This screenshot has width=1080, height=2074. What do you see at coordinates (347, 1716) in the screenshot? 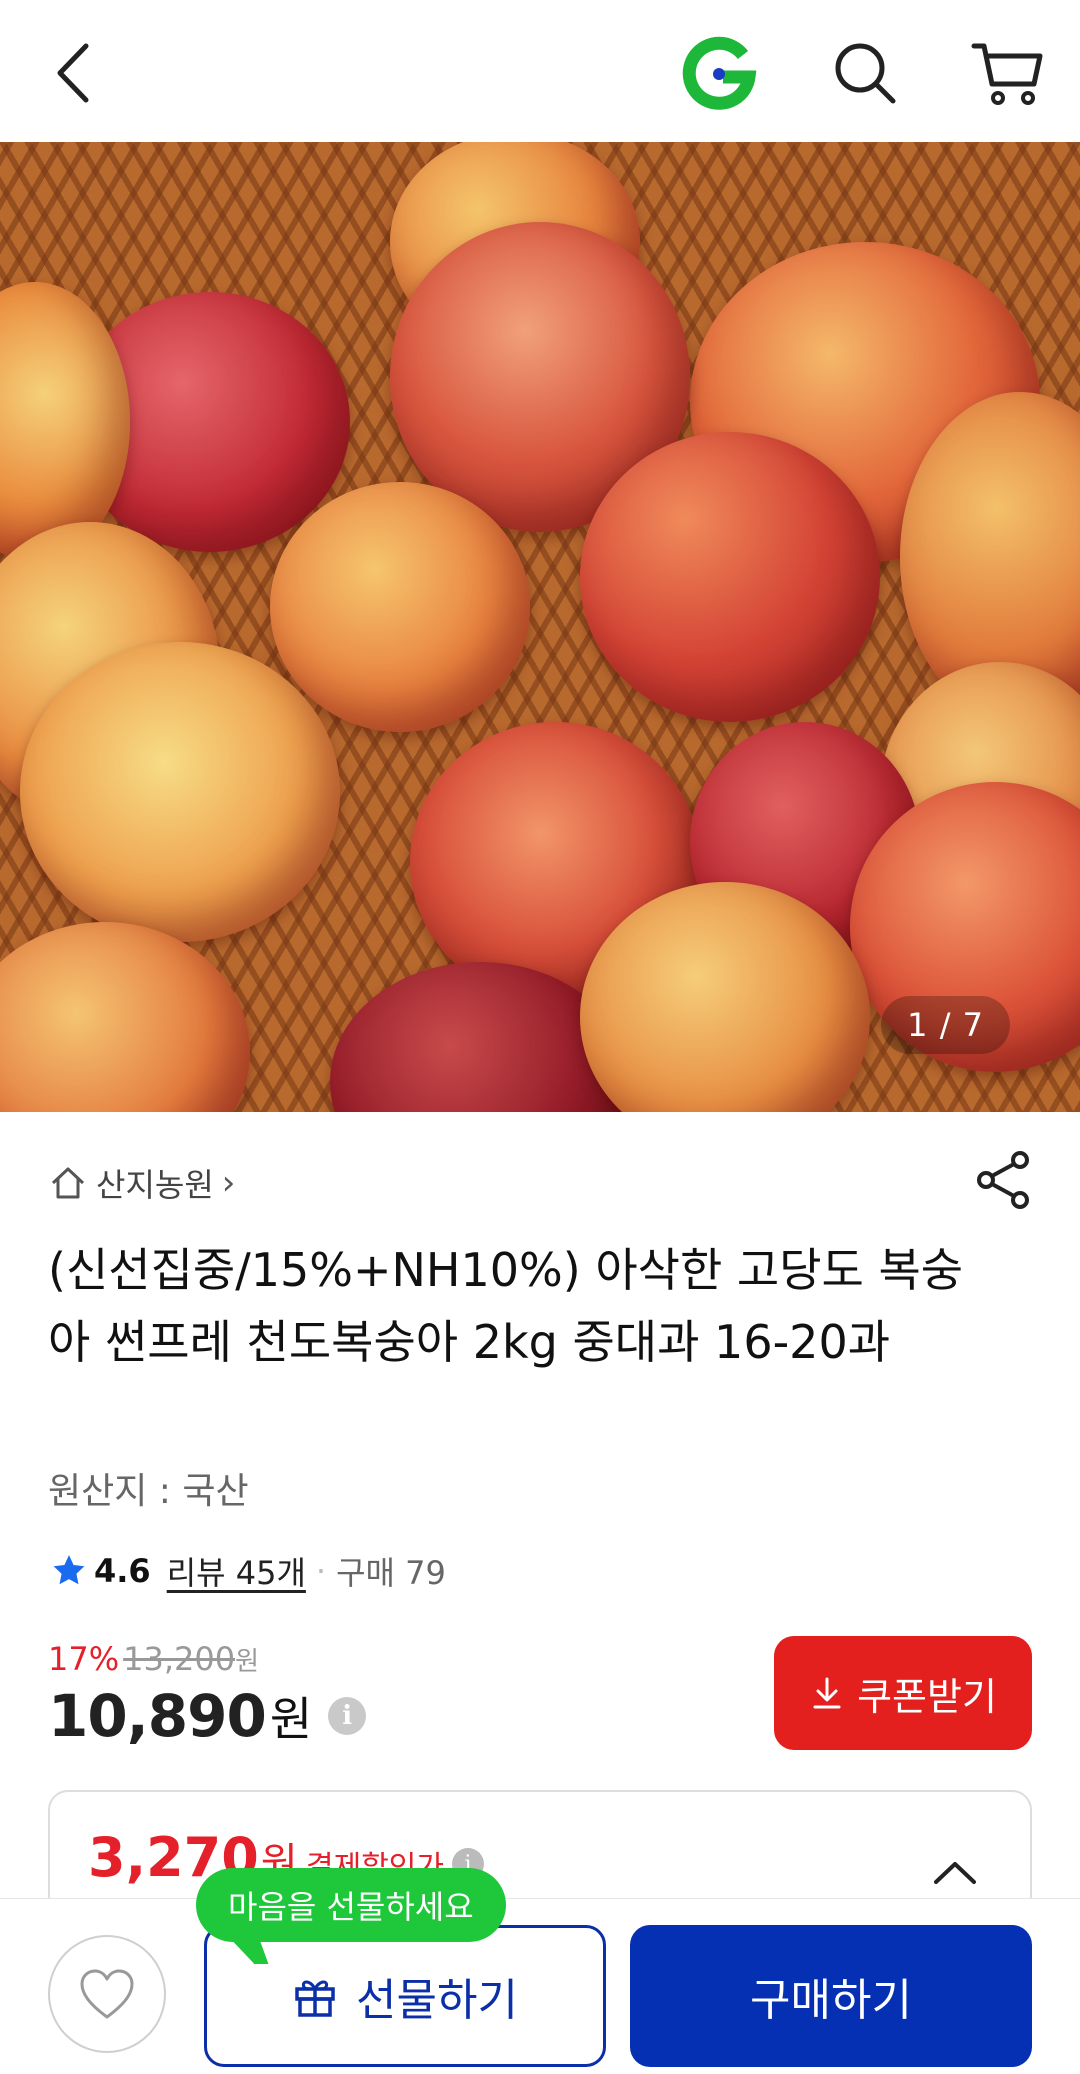
I see `price-info-icon: i` at bounding box center [347, 1716].